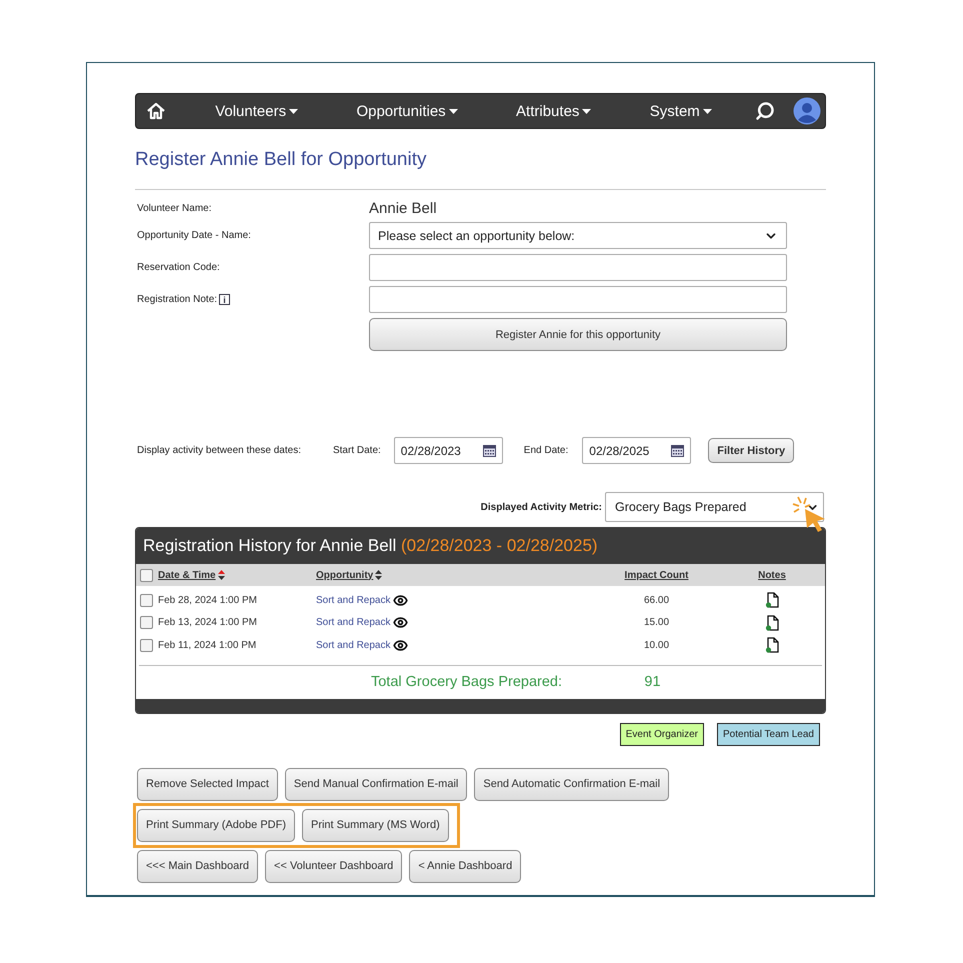 The width and height of the screenshot is (963, 963). I want to click on nav-menu: System, so click(681, 111).